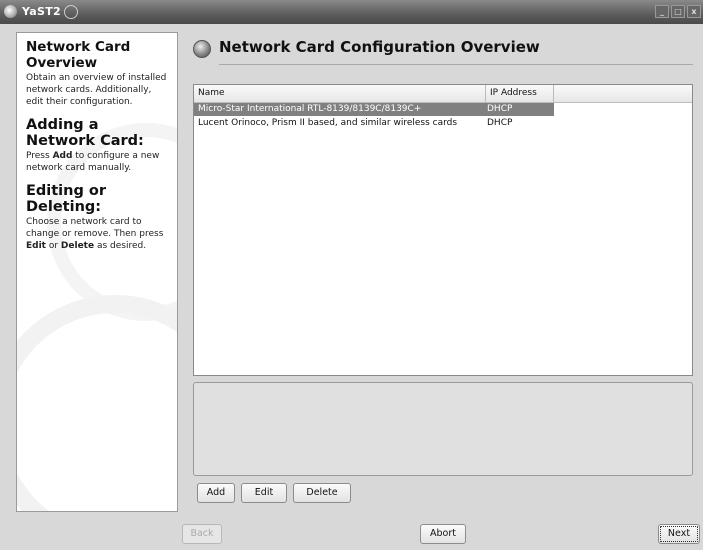 The width and height of the screenshot is (703, 550). I want to click on window-title: YaST2, so click(41, 11).